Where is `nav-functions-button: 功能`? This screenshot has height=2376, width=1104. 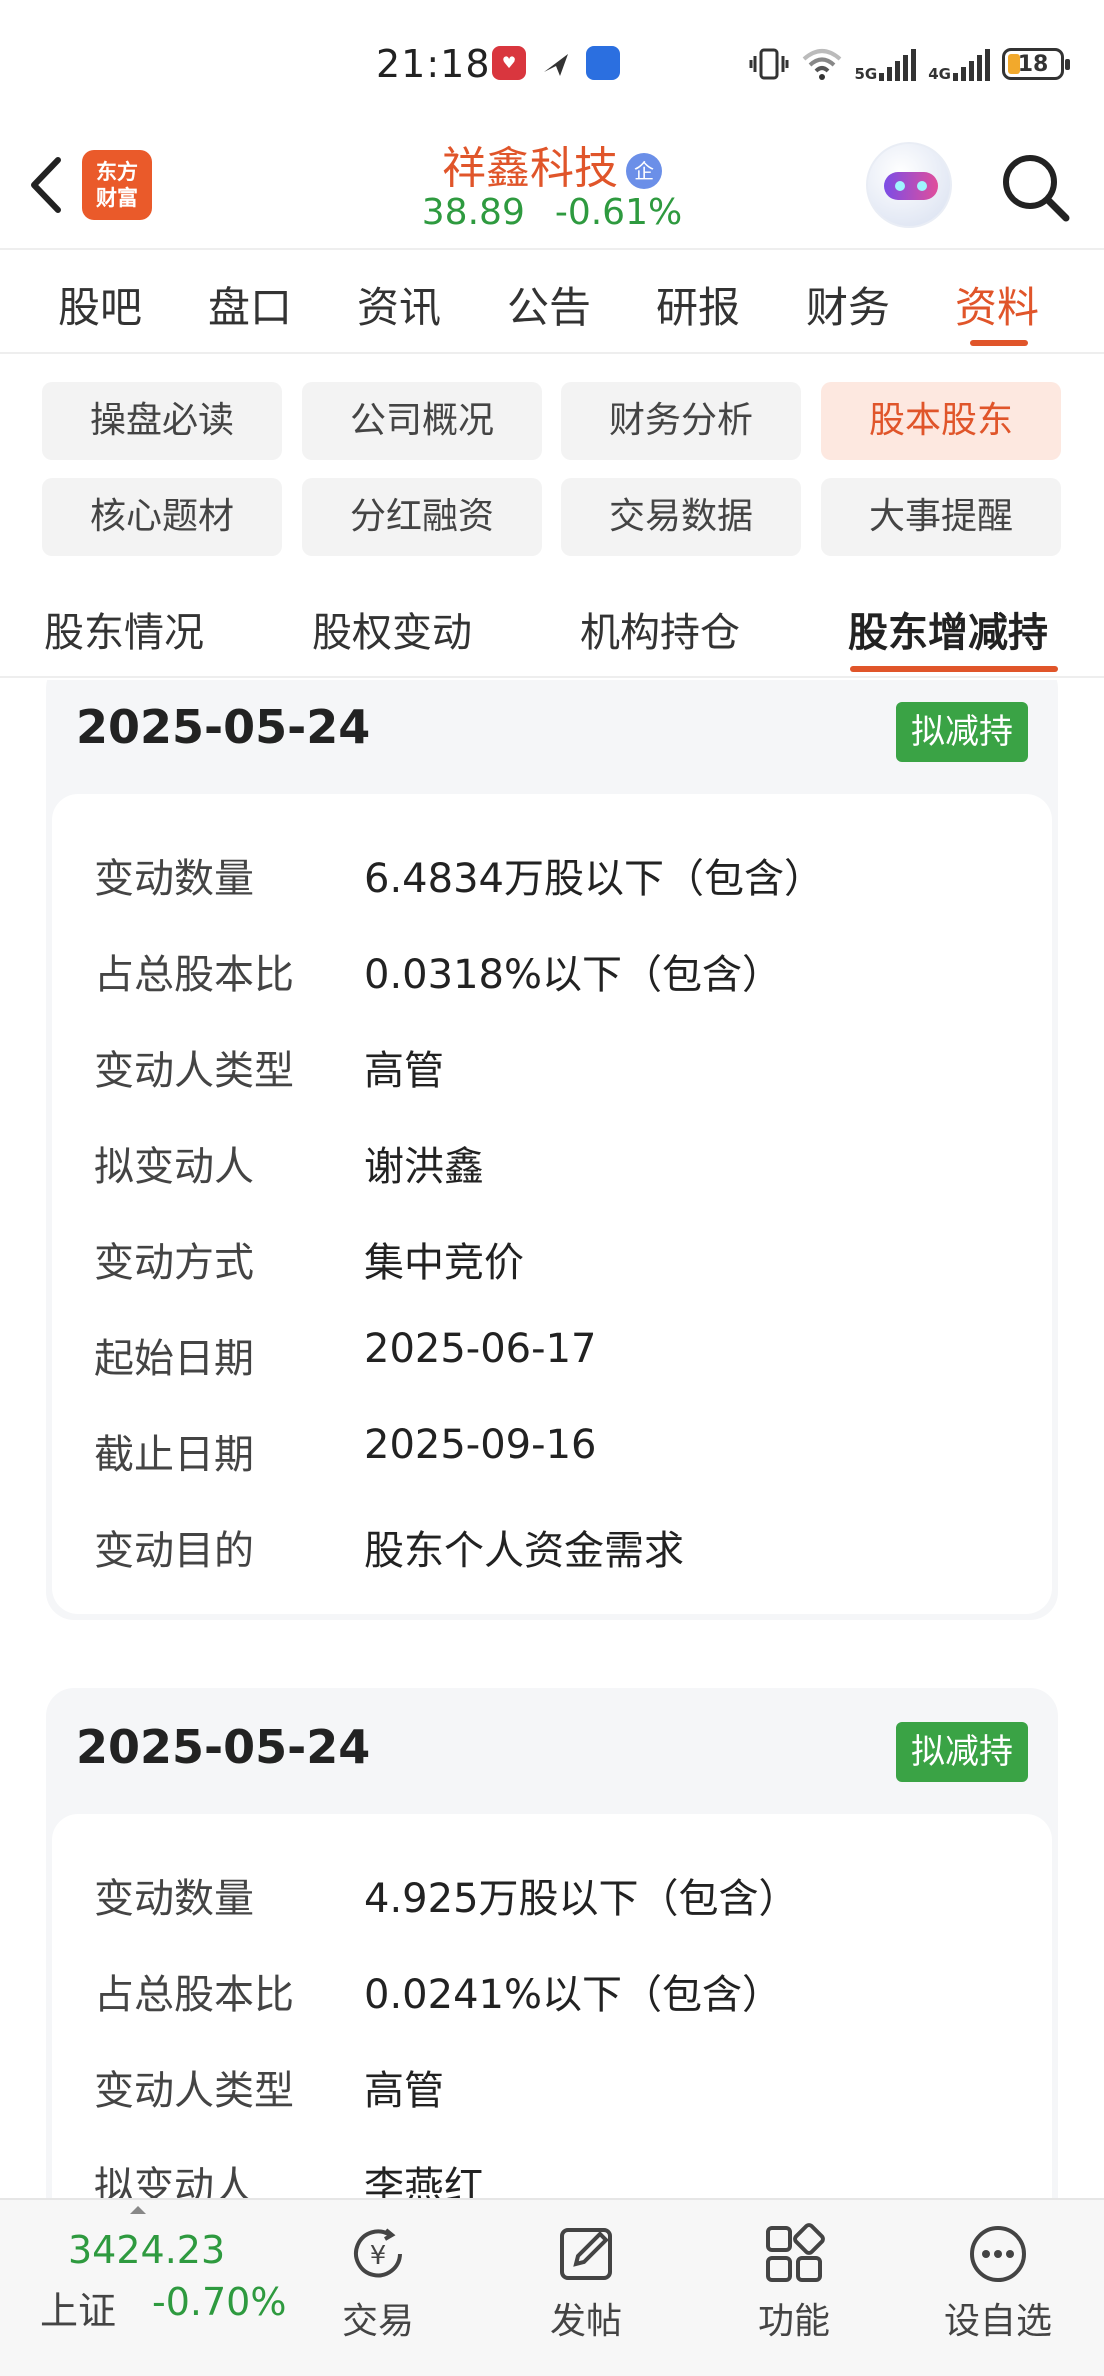 nav-functions-button: 功能 is located at coordinates (794, 2287).